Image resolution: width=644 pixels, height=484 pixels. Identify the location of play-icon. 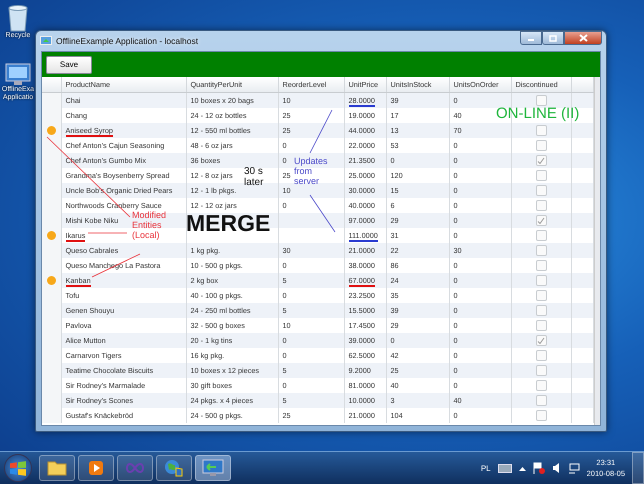
(96, 468).